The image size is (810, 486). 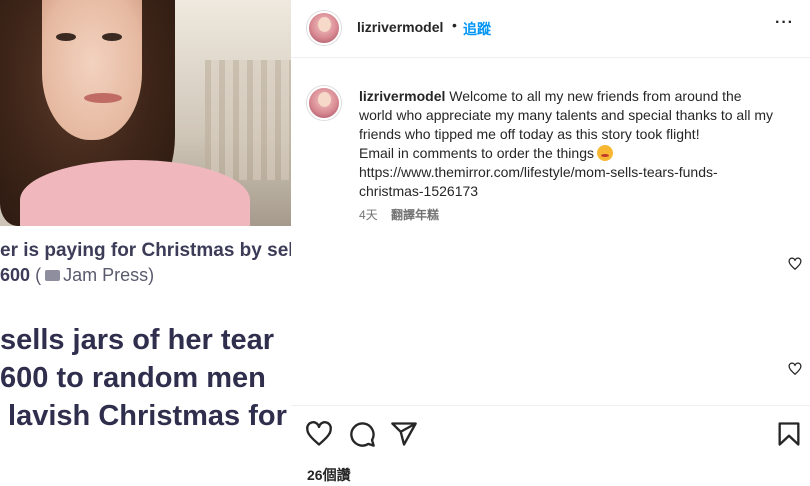 I want to click on photo-eye-right, so click(x=112, y=37).